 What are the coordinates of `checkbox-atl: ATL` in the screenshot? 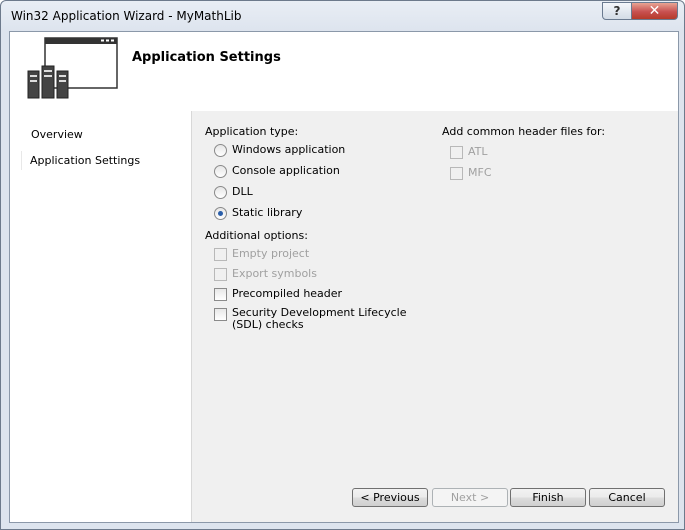 It's located at (469, 152).